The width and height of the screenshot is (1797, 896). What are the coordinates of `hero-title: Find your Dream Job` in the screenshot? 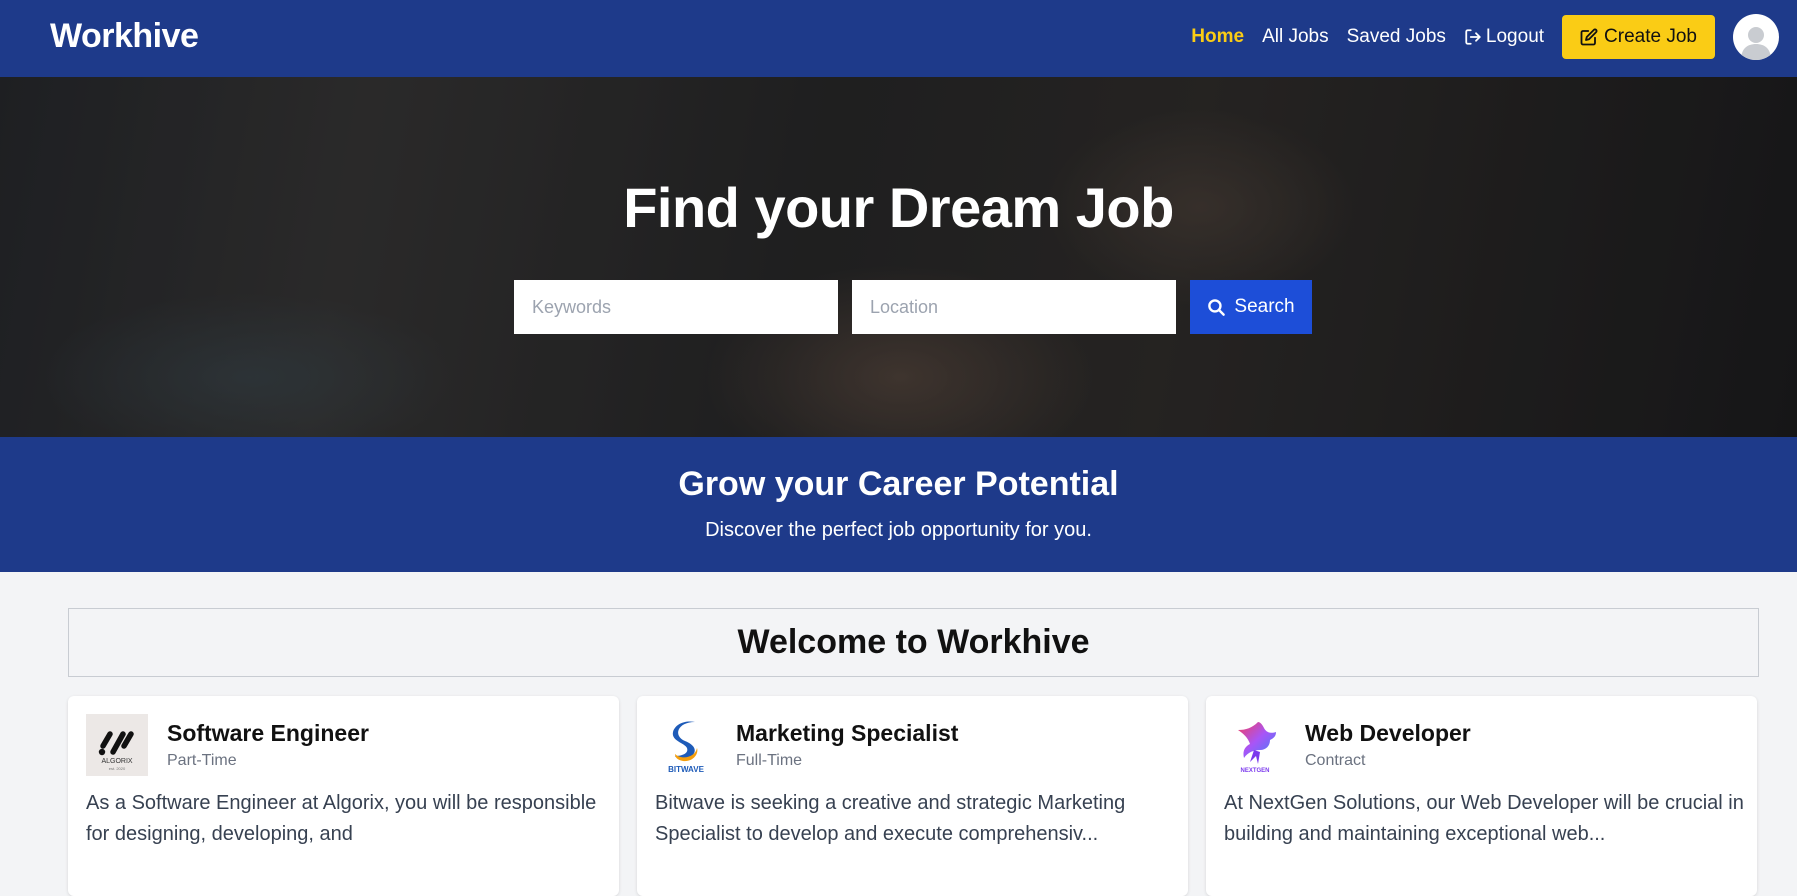 It's located at (898, 207).